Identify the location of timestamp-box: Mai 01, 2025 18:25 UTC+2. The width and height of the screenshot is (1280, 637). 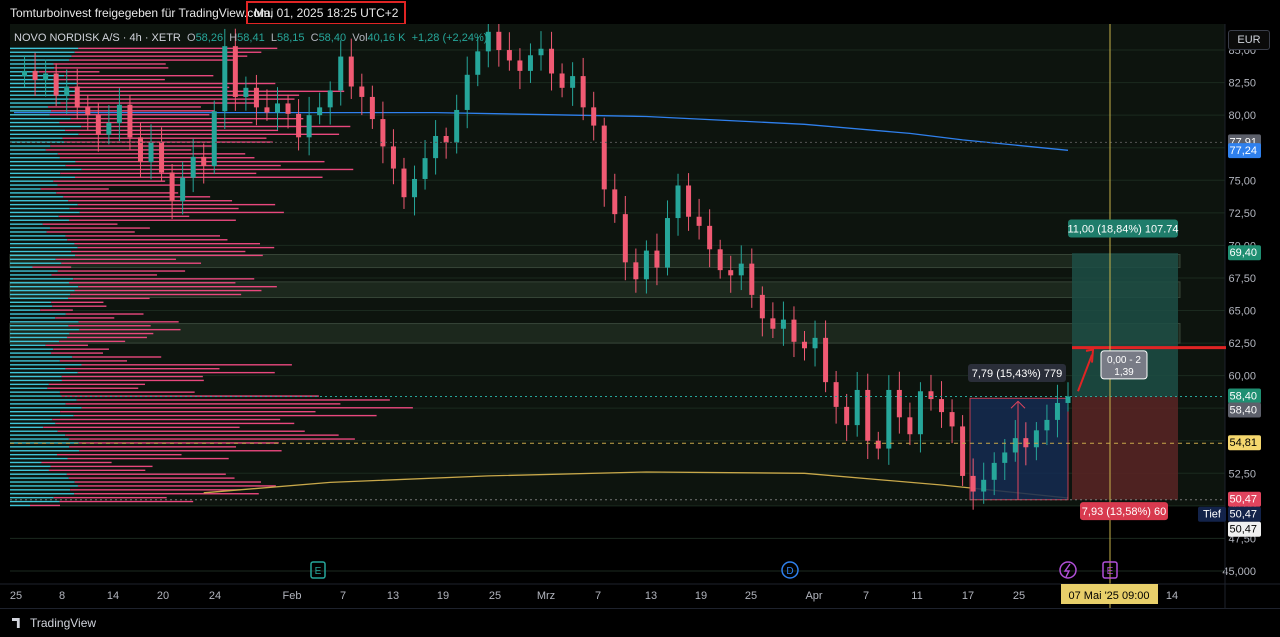
(326, 13).